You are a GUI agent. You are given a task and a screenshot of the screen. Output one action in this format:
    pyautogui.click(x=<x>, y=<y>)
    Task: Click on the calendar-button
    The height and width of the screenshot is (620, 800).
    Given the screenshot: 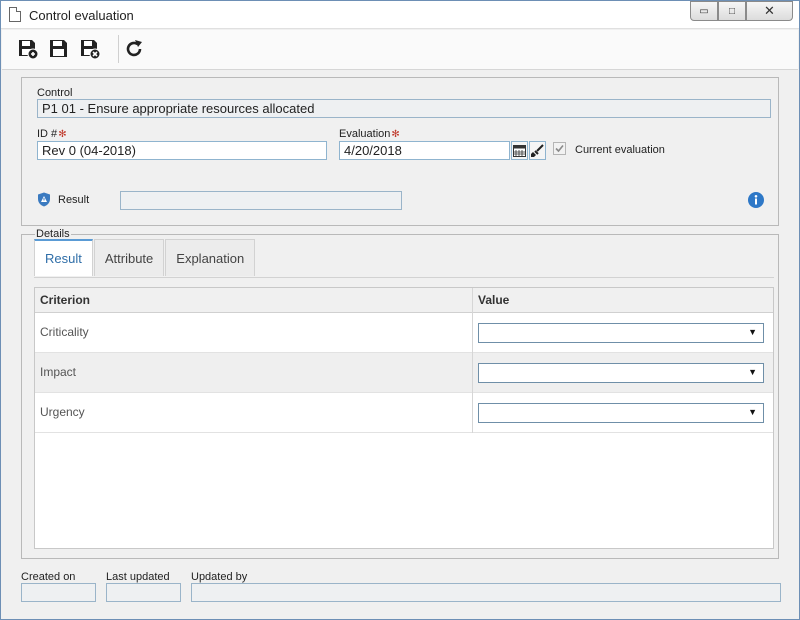 What is the action you would take?
    pyautogui.click(x=519, y=150)
    